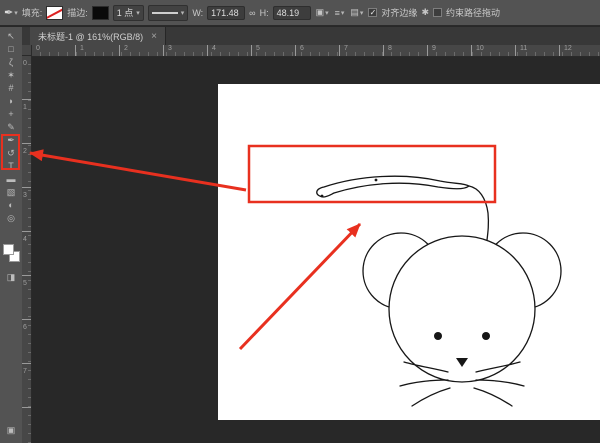 Image resolution: width=600 pixels, height=443 pixels. I want to click on align-edges-checkbox: ✓, so click(373, 12).